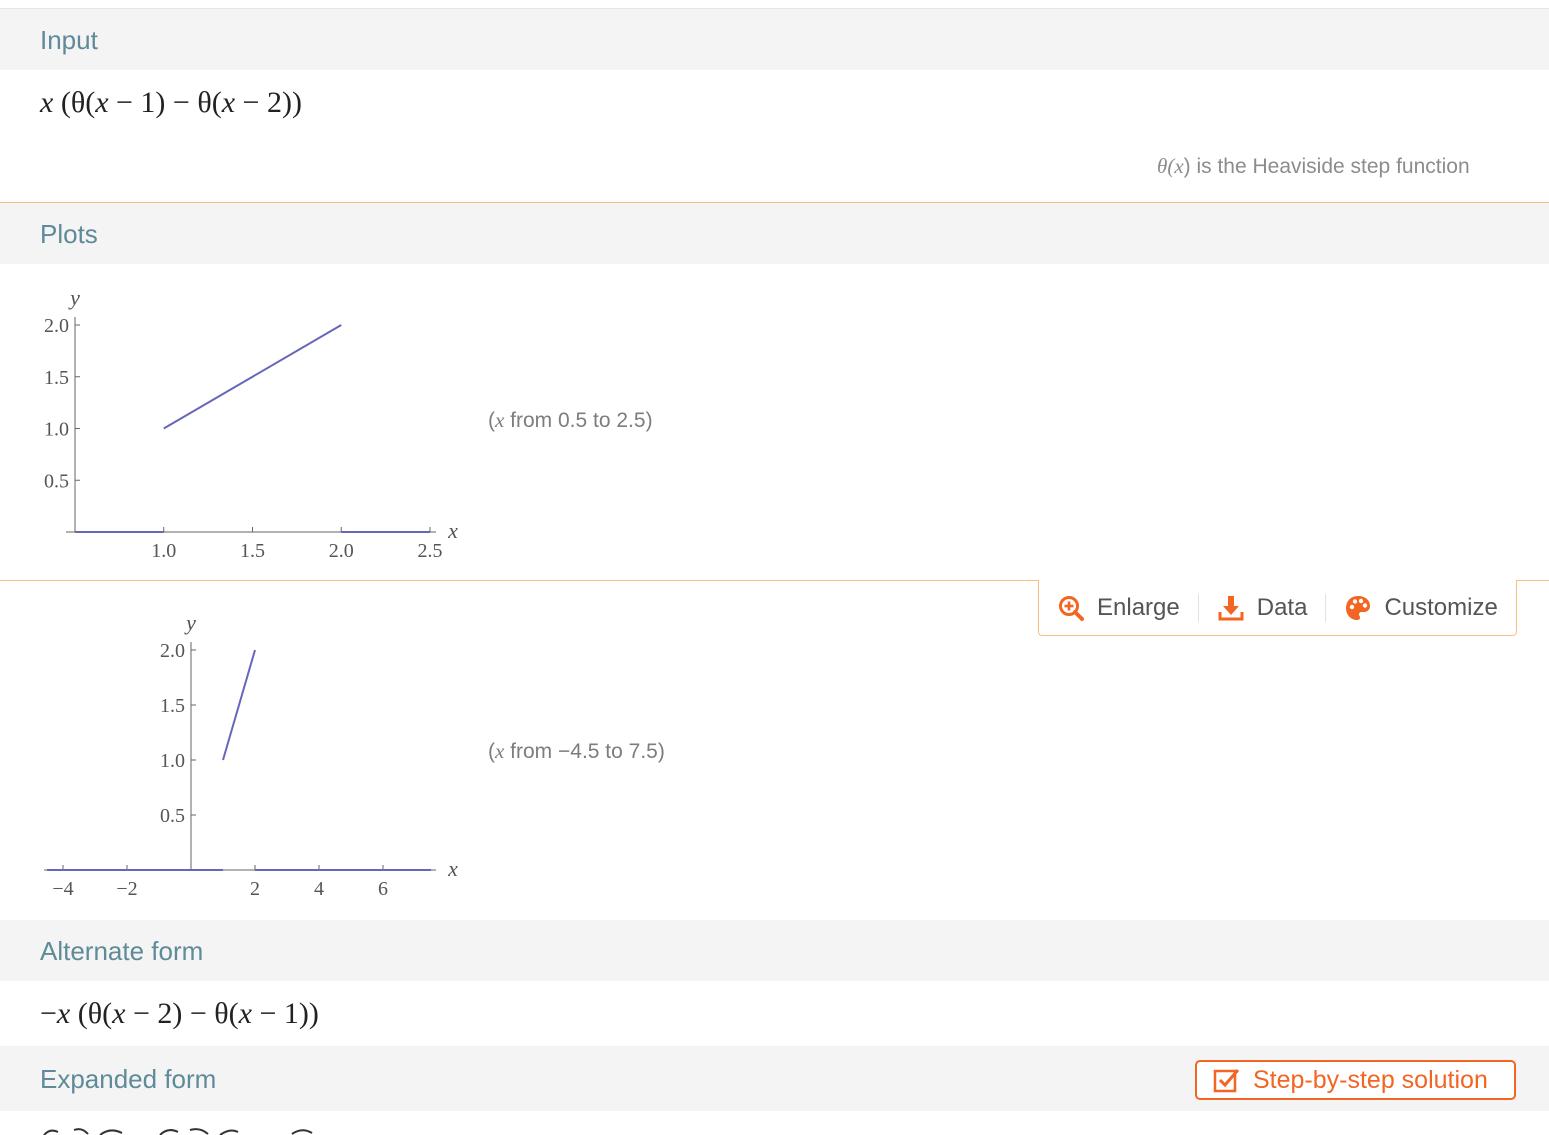  What do you see at coordinates (519, 580) in the screenshot?
I see `plot-divider` at bounding box center [519, 580].